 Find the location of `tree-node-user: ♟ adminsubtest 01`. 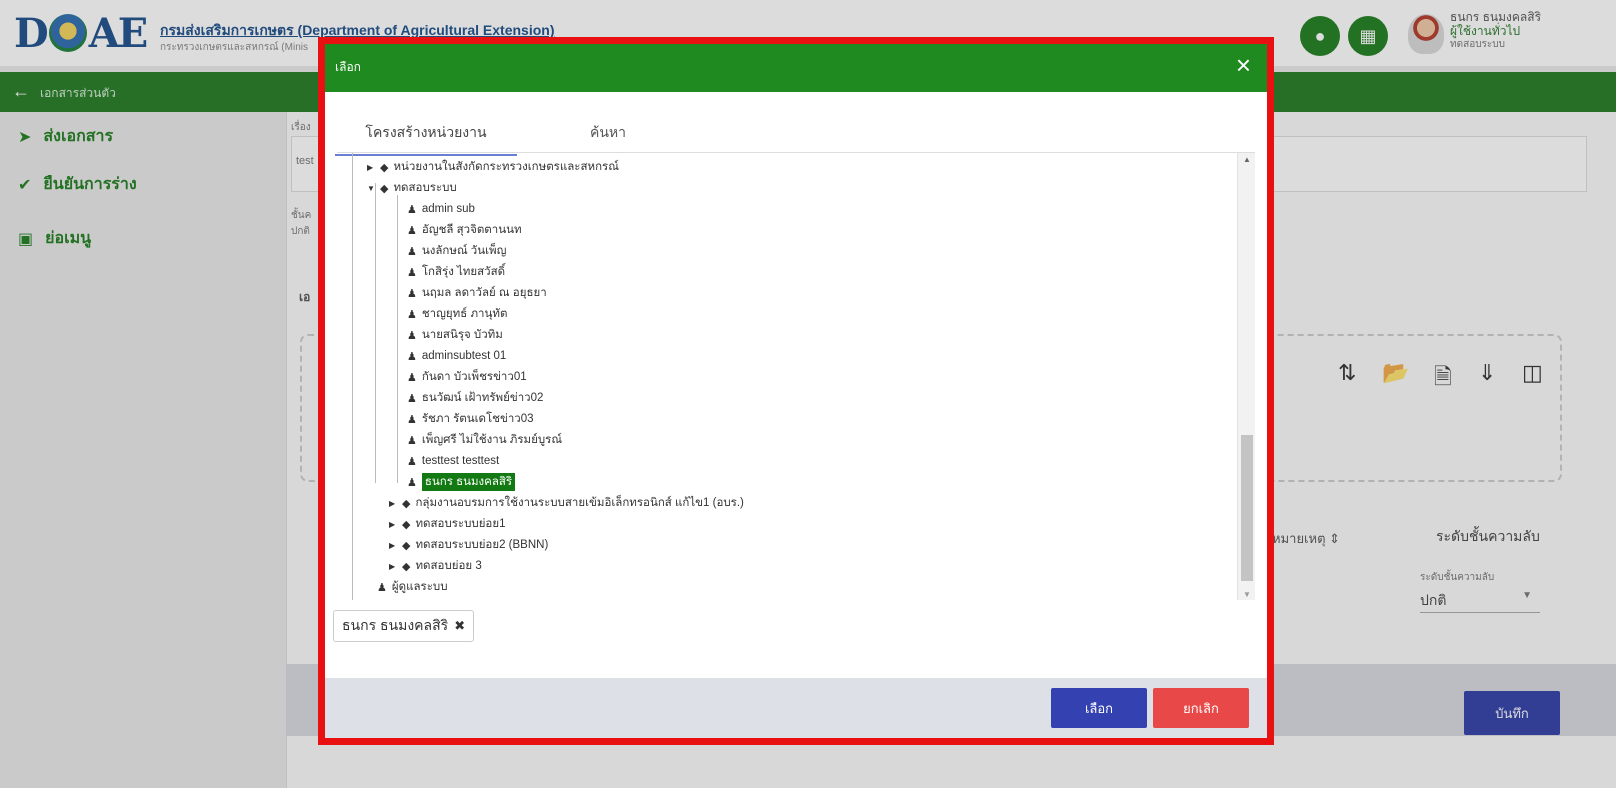

tree-node-user: ♟ adminsubtest 01 is located at coordinates (456, 356).